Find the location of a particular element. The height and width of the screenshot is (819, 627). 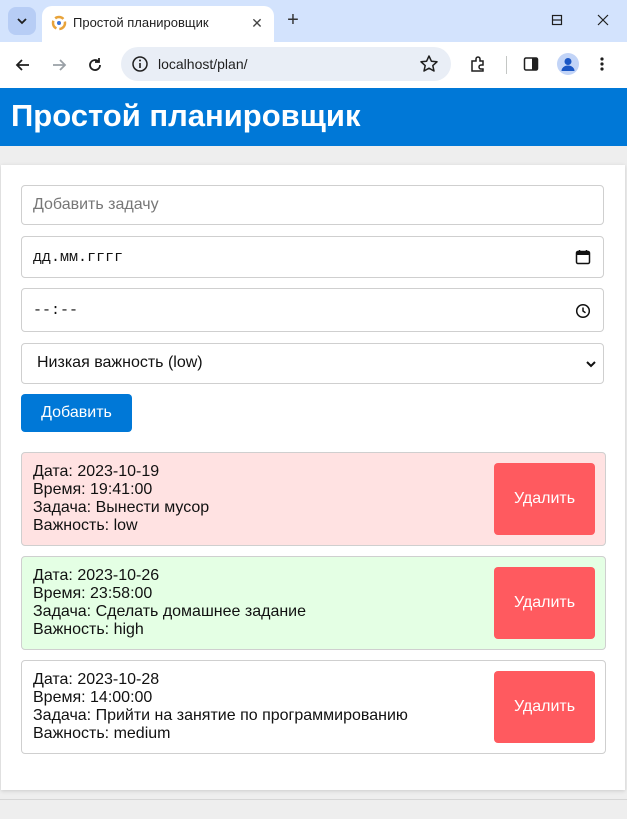

priority-select: Низкая важность (low) is located at coordinates (312, 363).